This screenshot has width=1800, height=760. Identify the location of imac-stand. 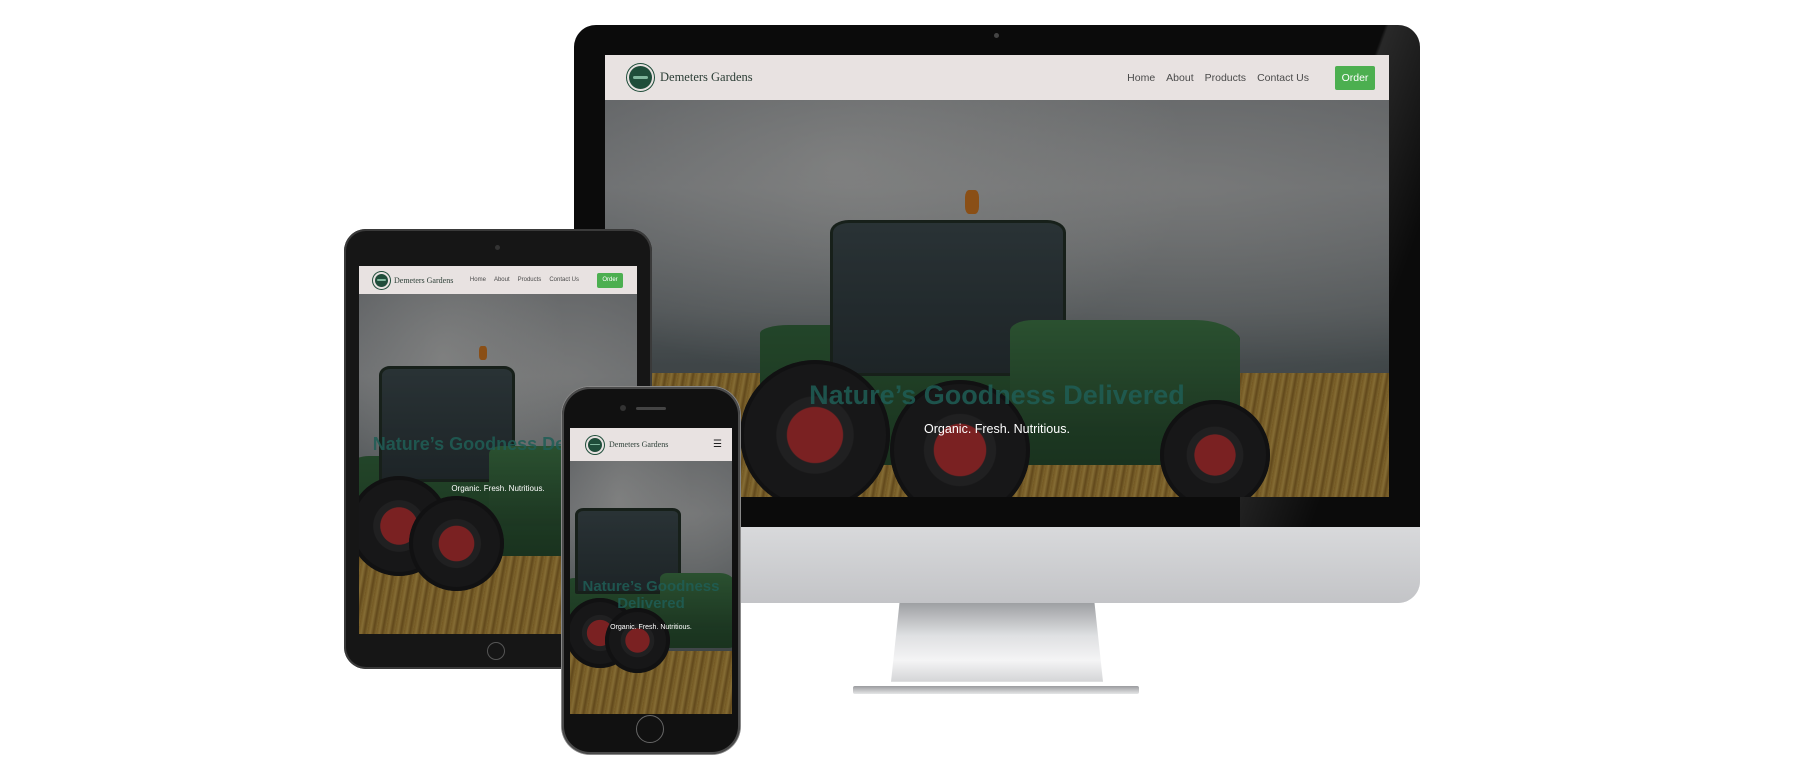
(997, 642).